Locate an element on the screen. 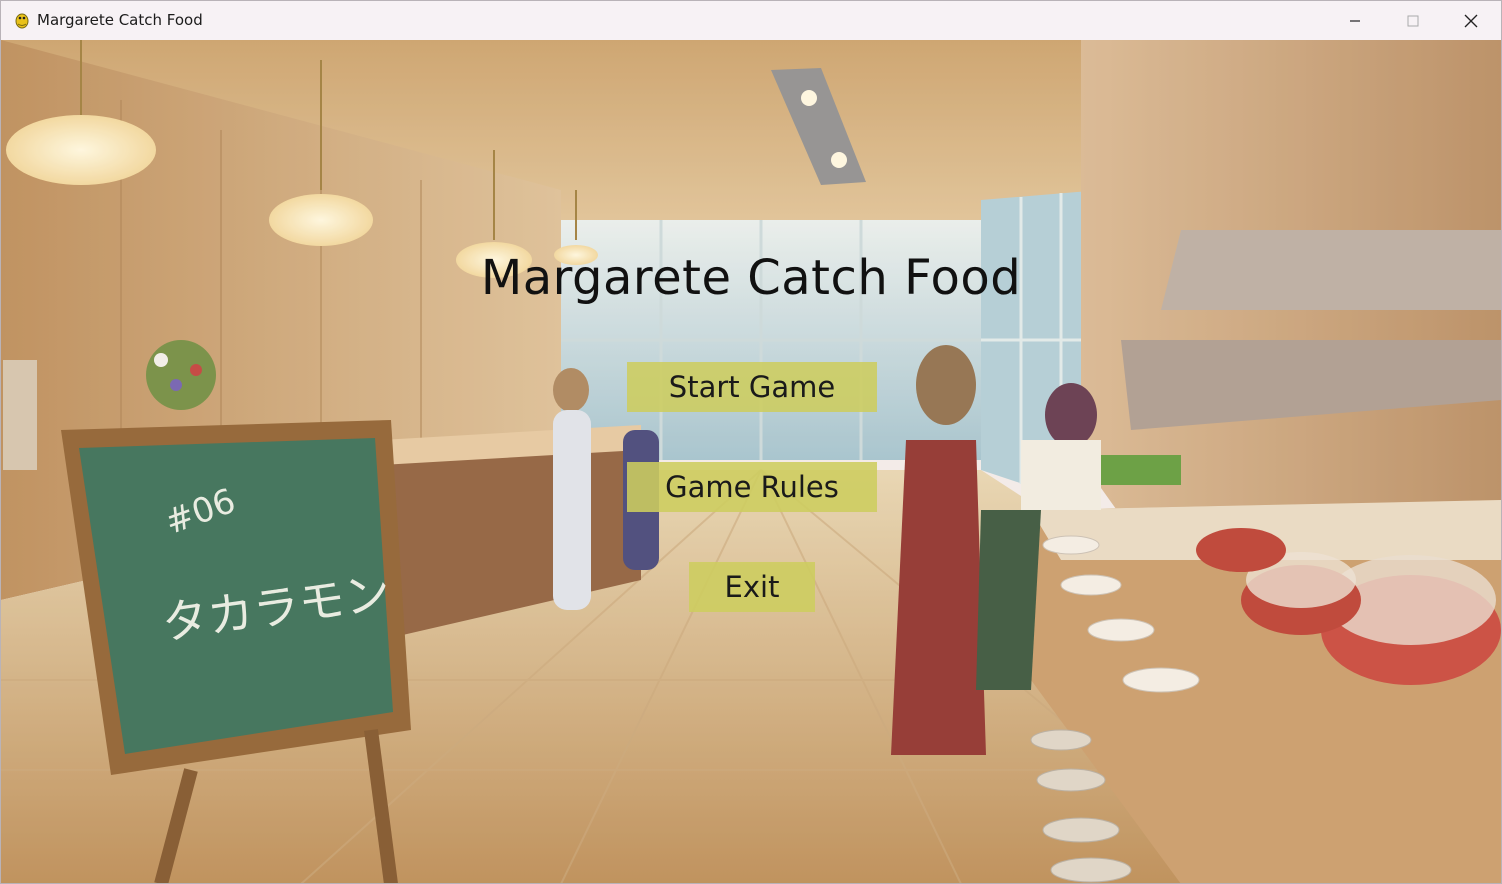  maximize-icon is located at coordinates (1413, 20).